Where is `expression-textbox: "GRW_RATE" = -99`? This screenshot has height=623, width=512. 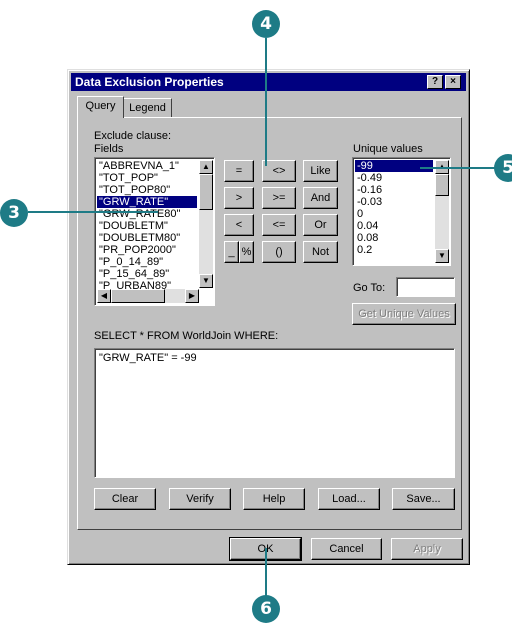
expression-textbox: "GRW_RATE" = -99 is located at coordinates (274, 413).